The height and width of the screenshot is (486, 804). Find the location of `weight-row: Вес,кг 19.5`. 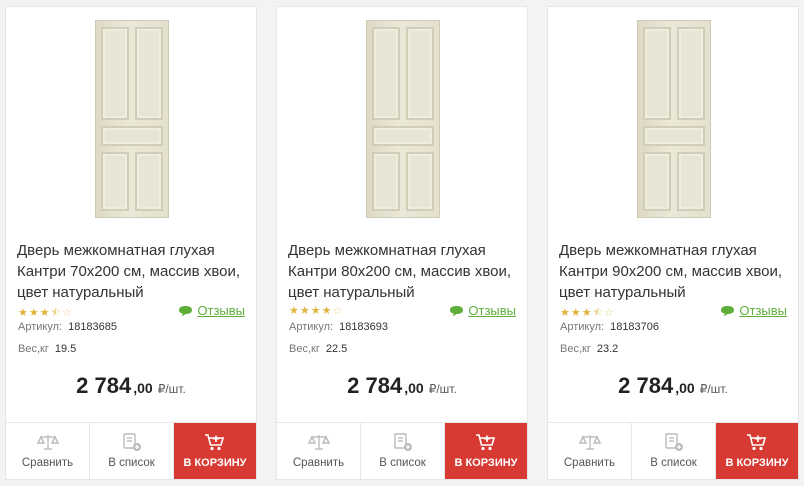

weight-row: Вес,кг 19.5 is located at coordinates (47, 349).